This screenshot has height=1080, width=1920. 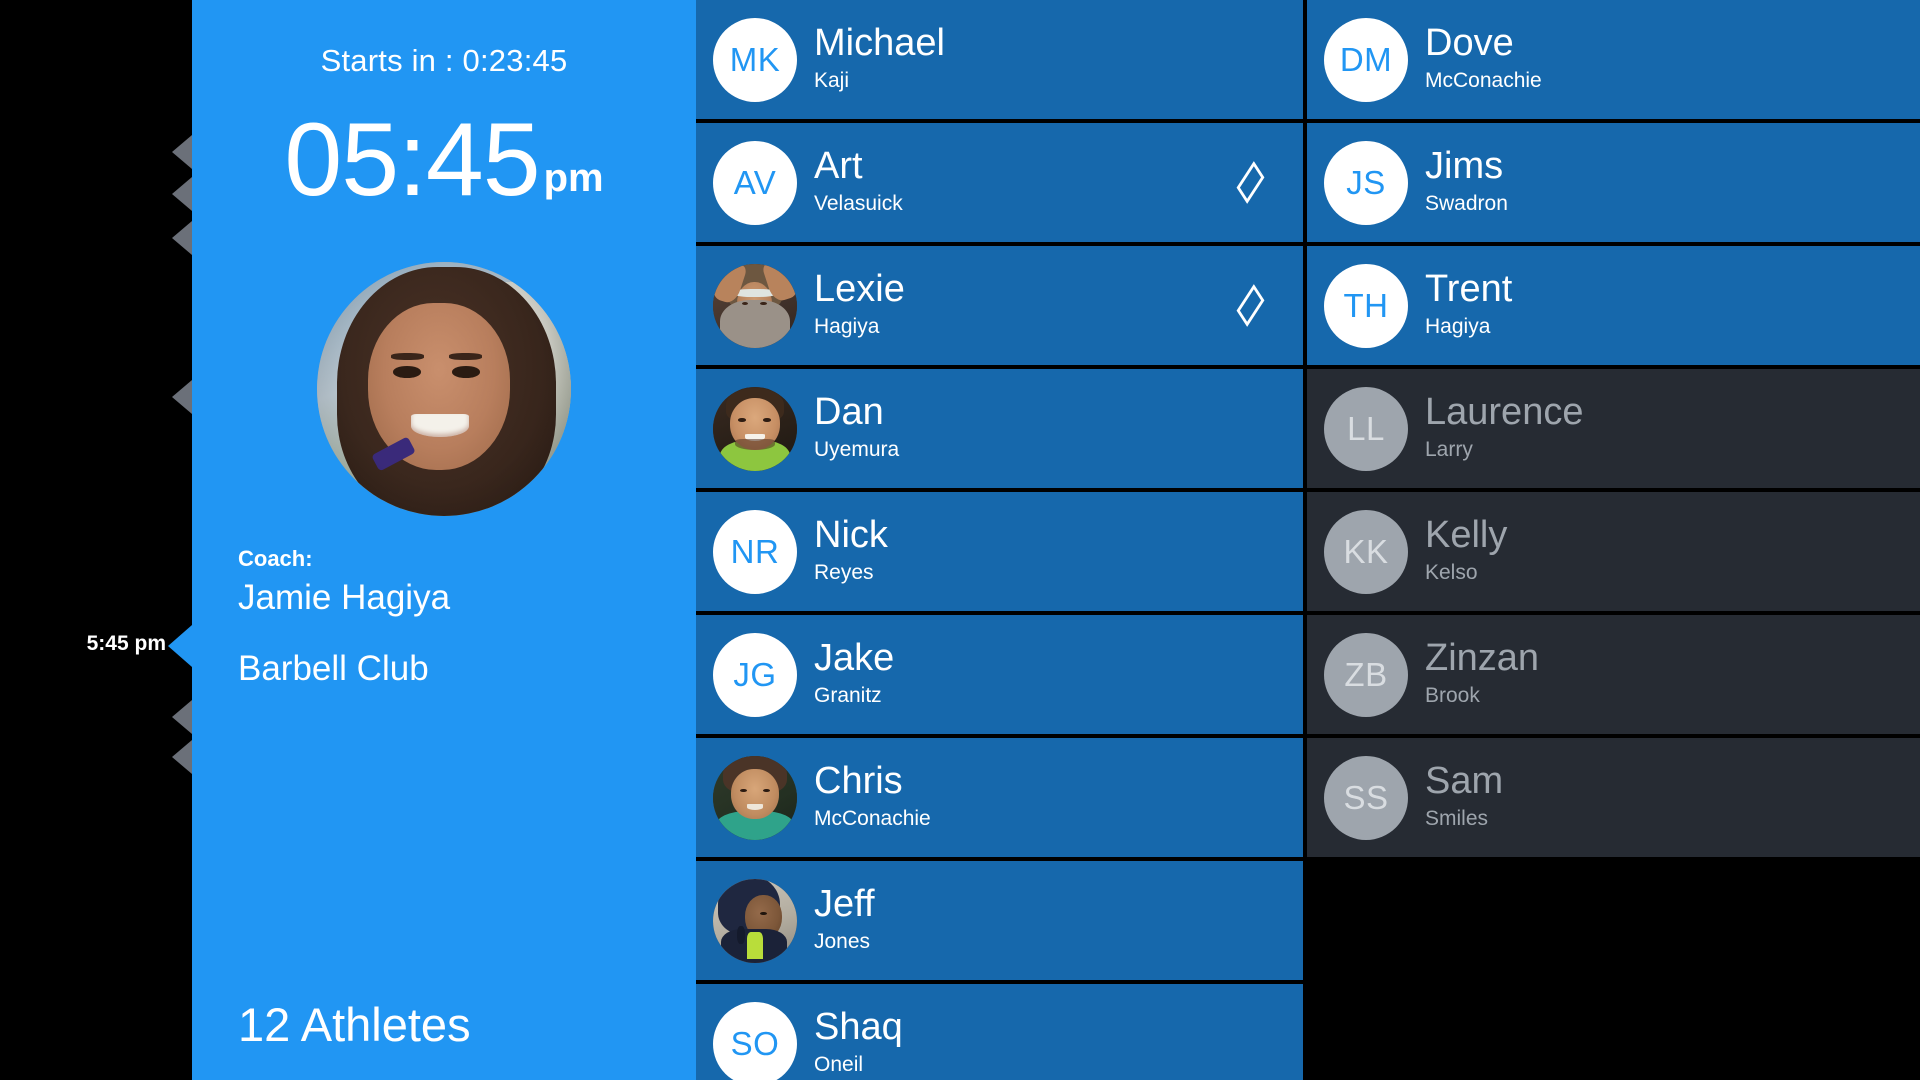 I want to click on avatar-initials-text: JG, so click(x=755, y=674).